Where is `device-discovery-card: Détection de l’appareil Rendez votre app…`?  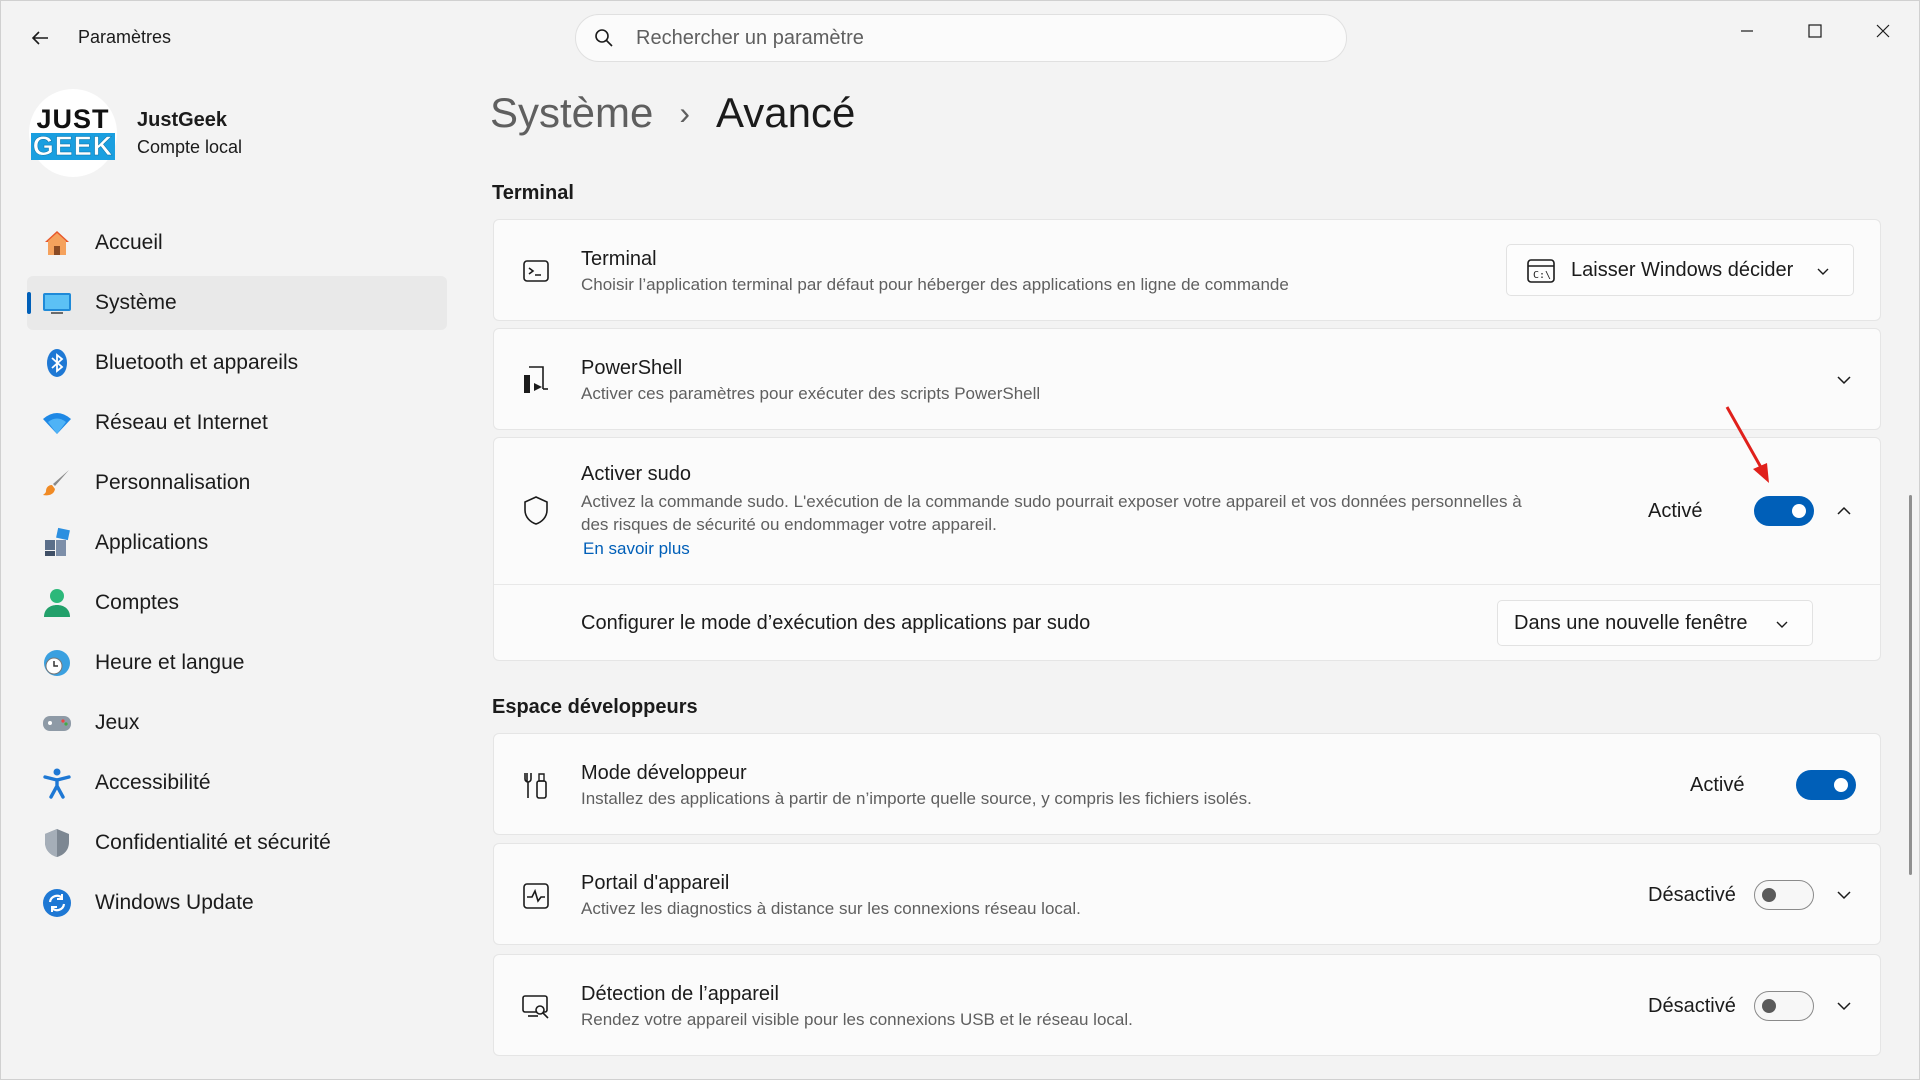
device-discovery-card: Détection de l’appareil Rendez votre app… is located at coordinates (1187, 1005).